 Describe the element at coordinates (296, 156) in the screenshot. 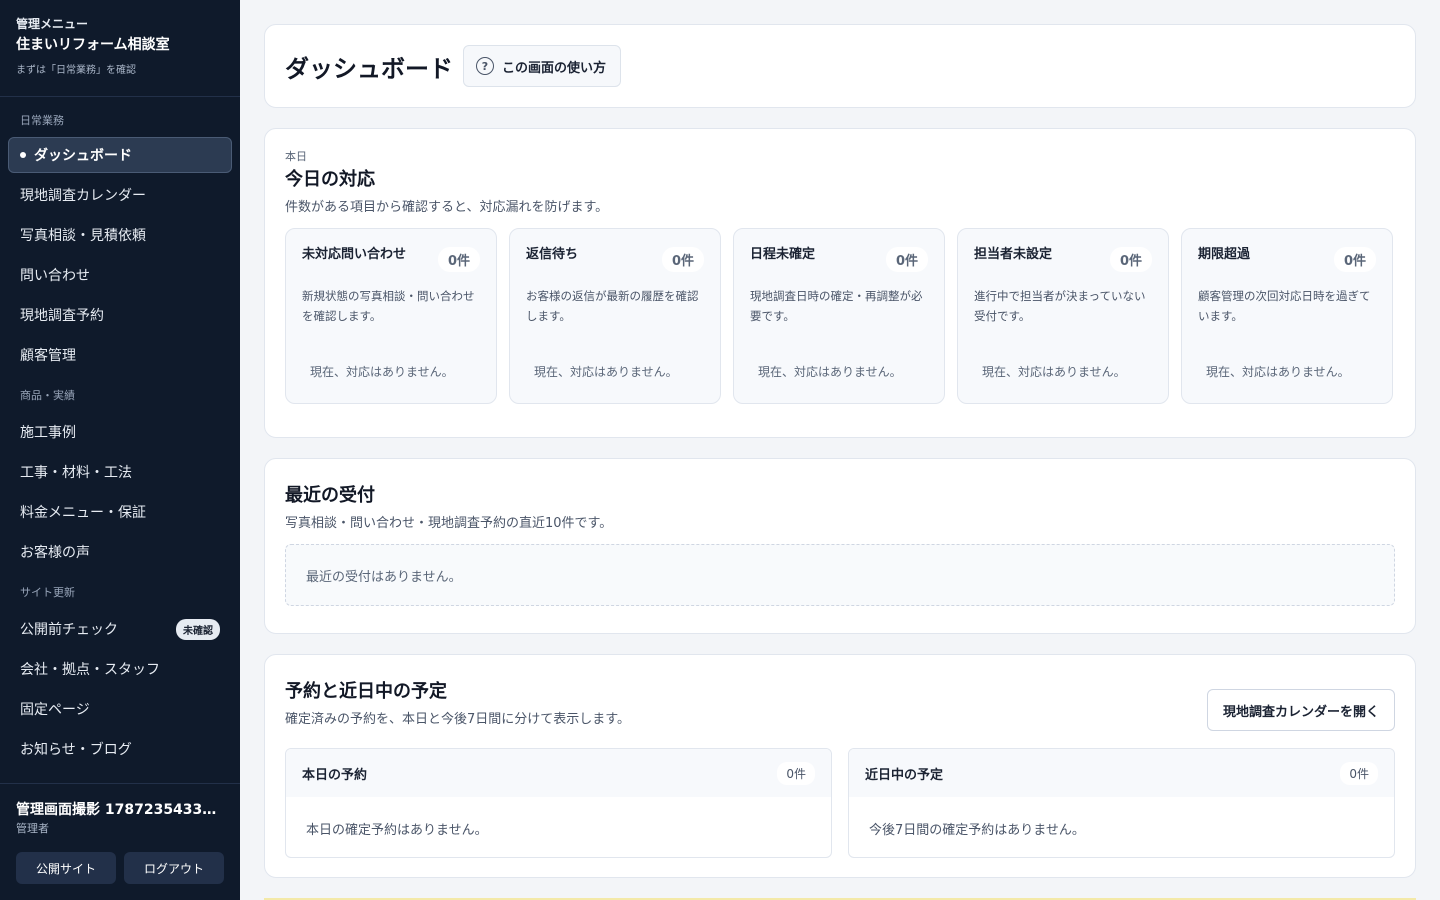

I see `today-kicker: 本日` at that location.